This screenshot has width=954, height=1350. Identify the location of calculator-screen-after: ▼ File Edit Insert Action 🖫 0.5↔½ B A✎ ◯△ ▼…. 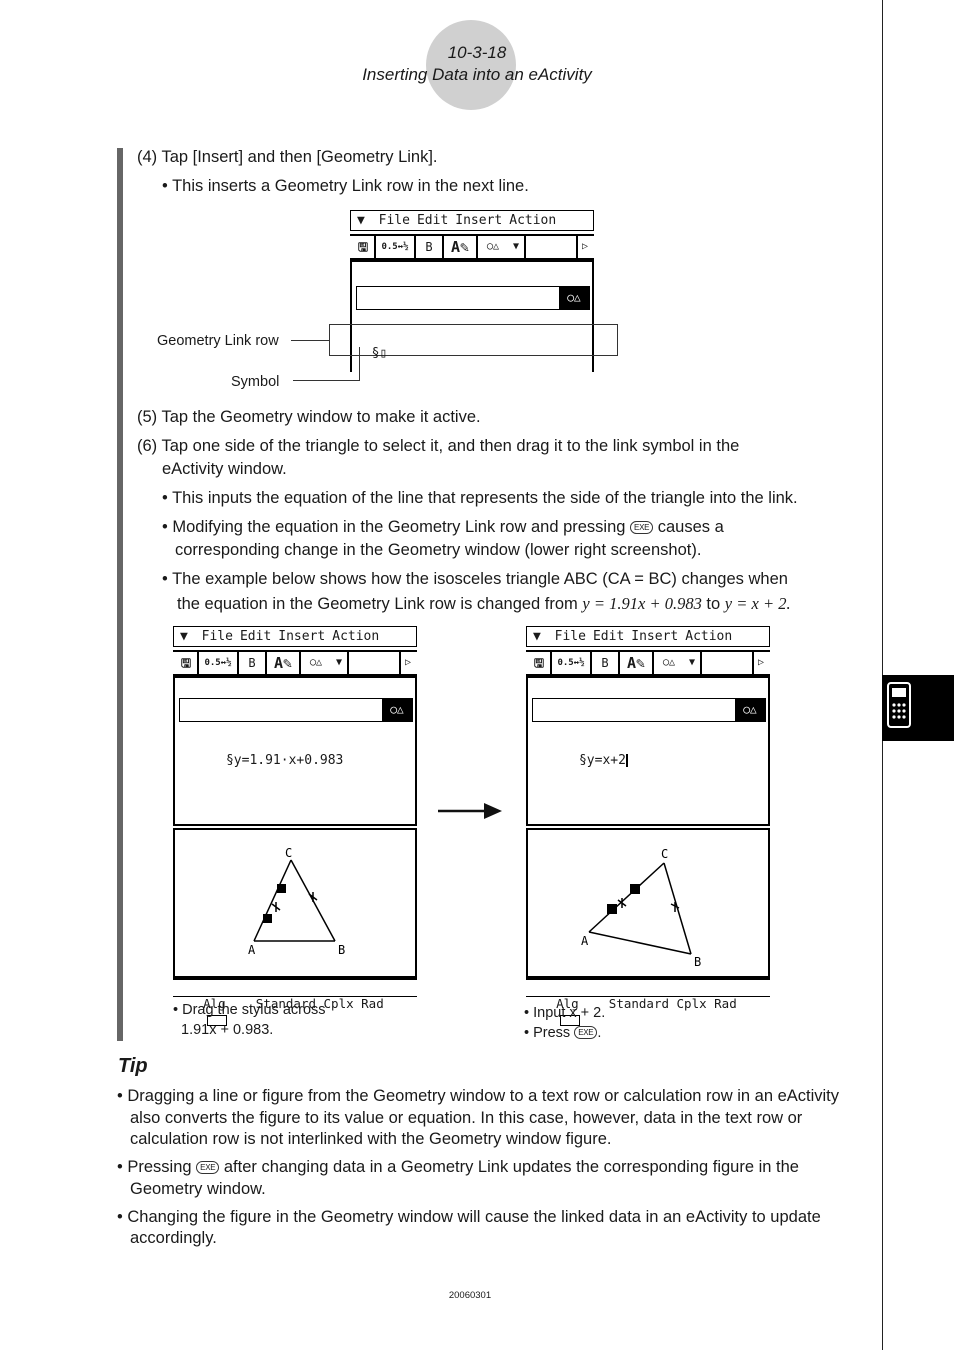
(648, 826).